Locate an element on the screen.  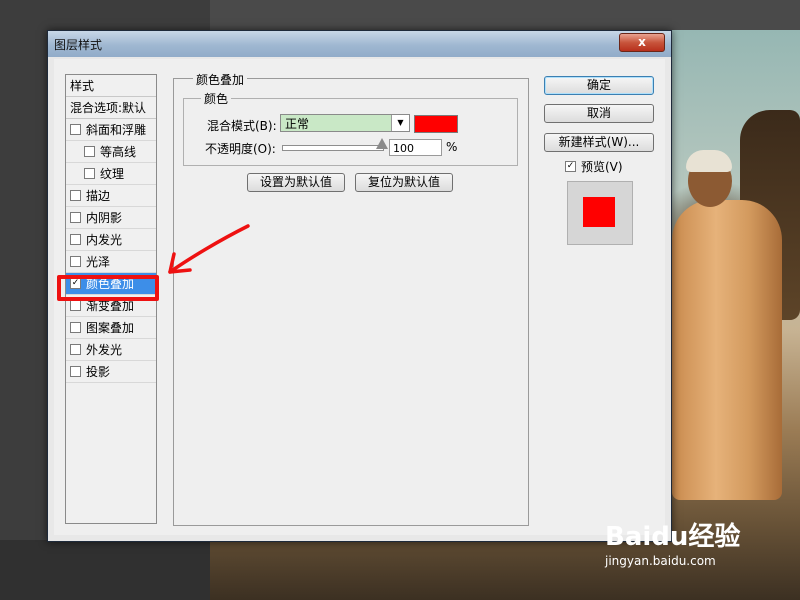
canvas-bottom-shadow is located at coordinates (105, 570).